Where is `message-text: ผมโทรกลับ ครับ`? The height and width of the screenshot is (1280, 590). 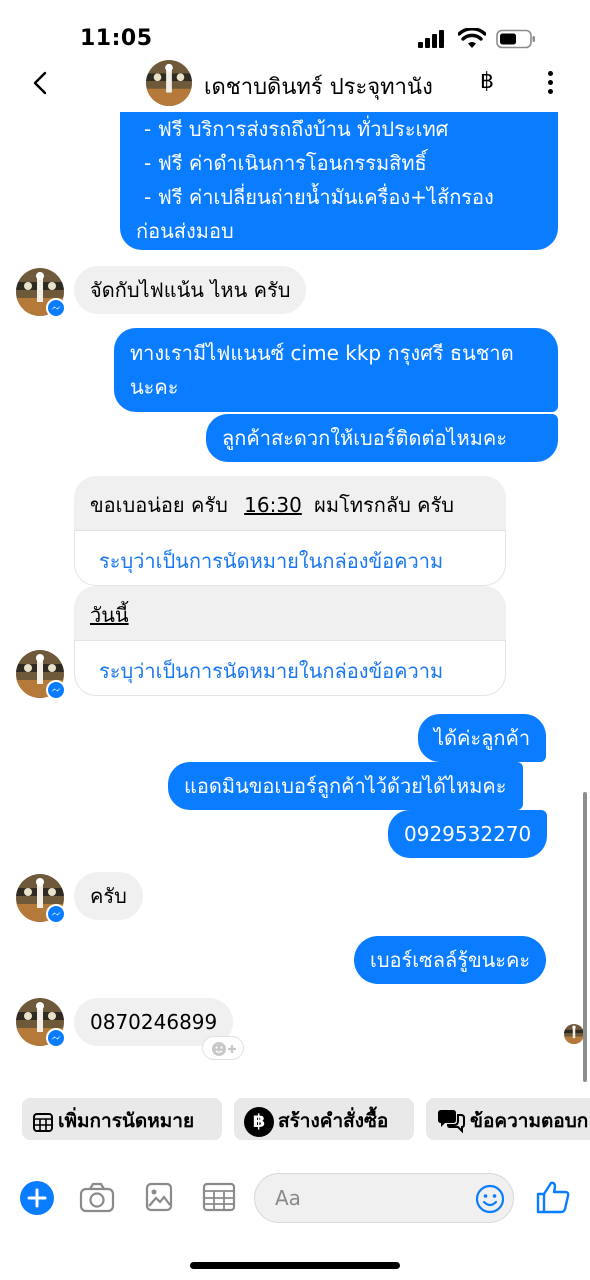 message-text: ผมโทรกลับ ครับ is located at coordinates (384, 505).